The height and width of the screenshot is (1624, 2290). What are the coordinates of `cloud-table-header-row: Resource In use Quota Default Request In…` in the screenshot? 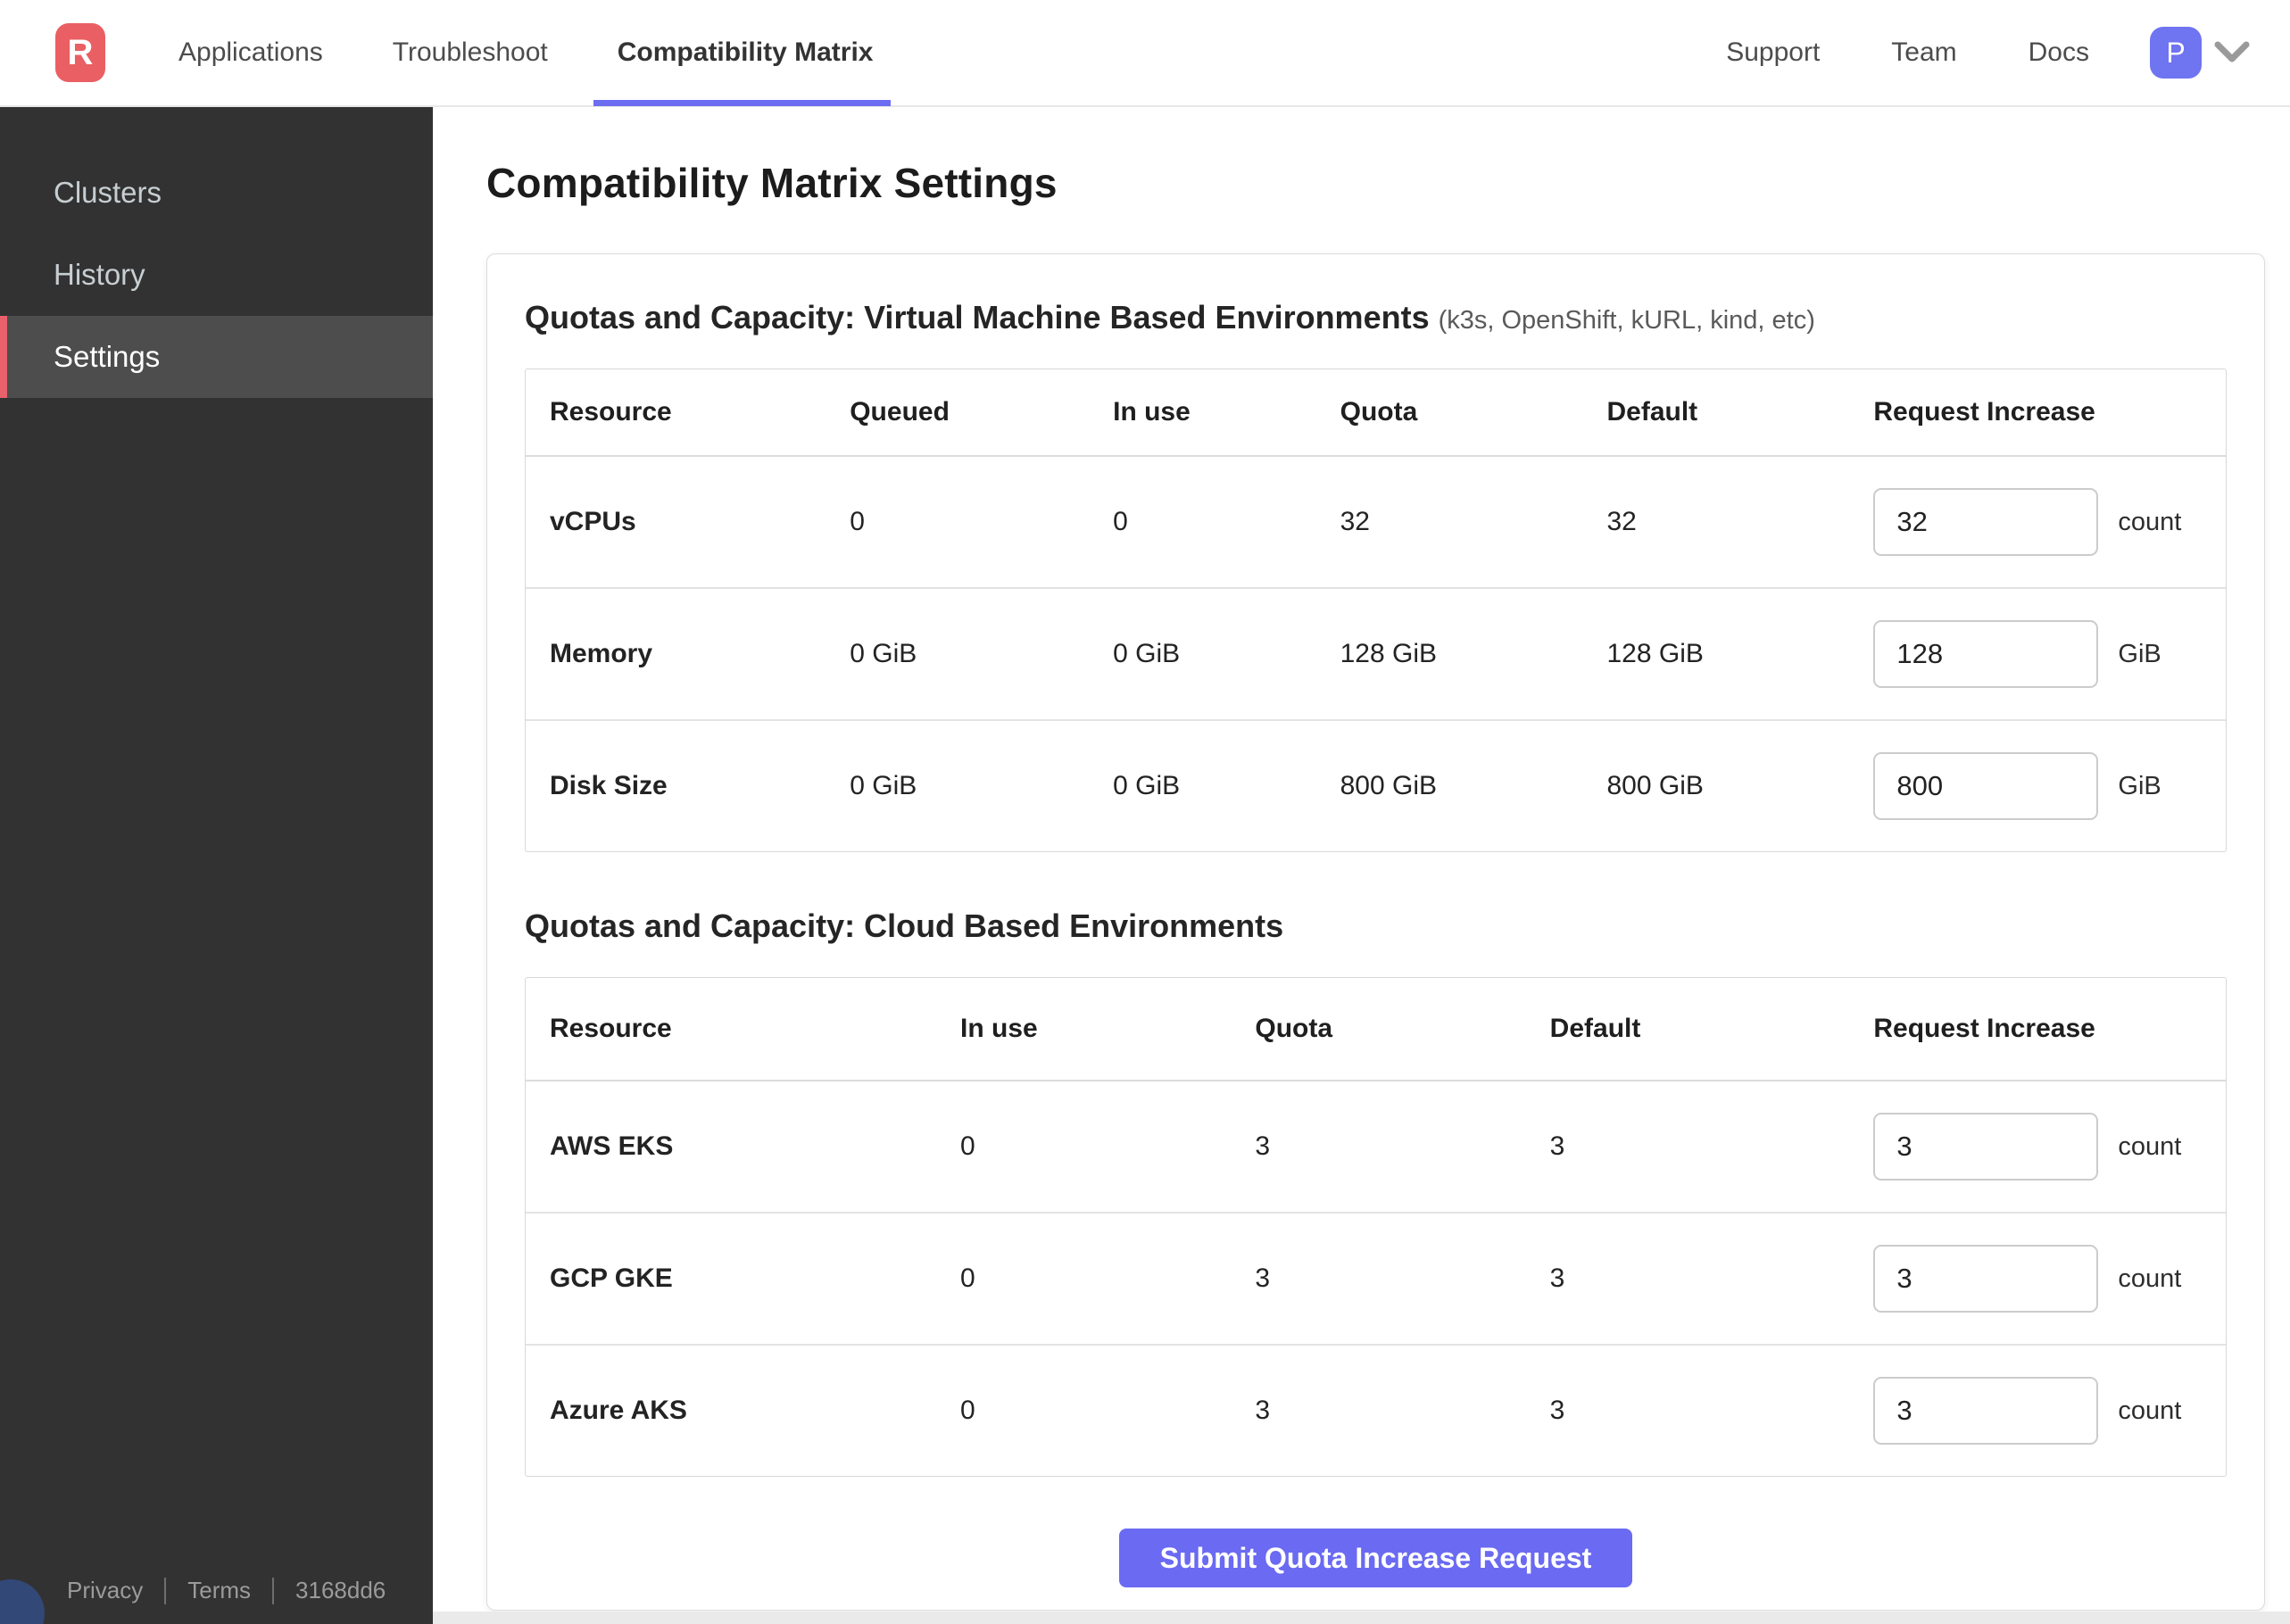 It's located at (1376, 1029).